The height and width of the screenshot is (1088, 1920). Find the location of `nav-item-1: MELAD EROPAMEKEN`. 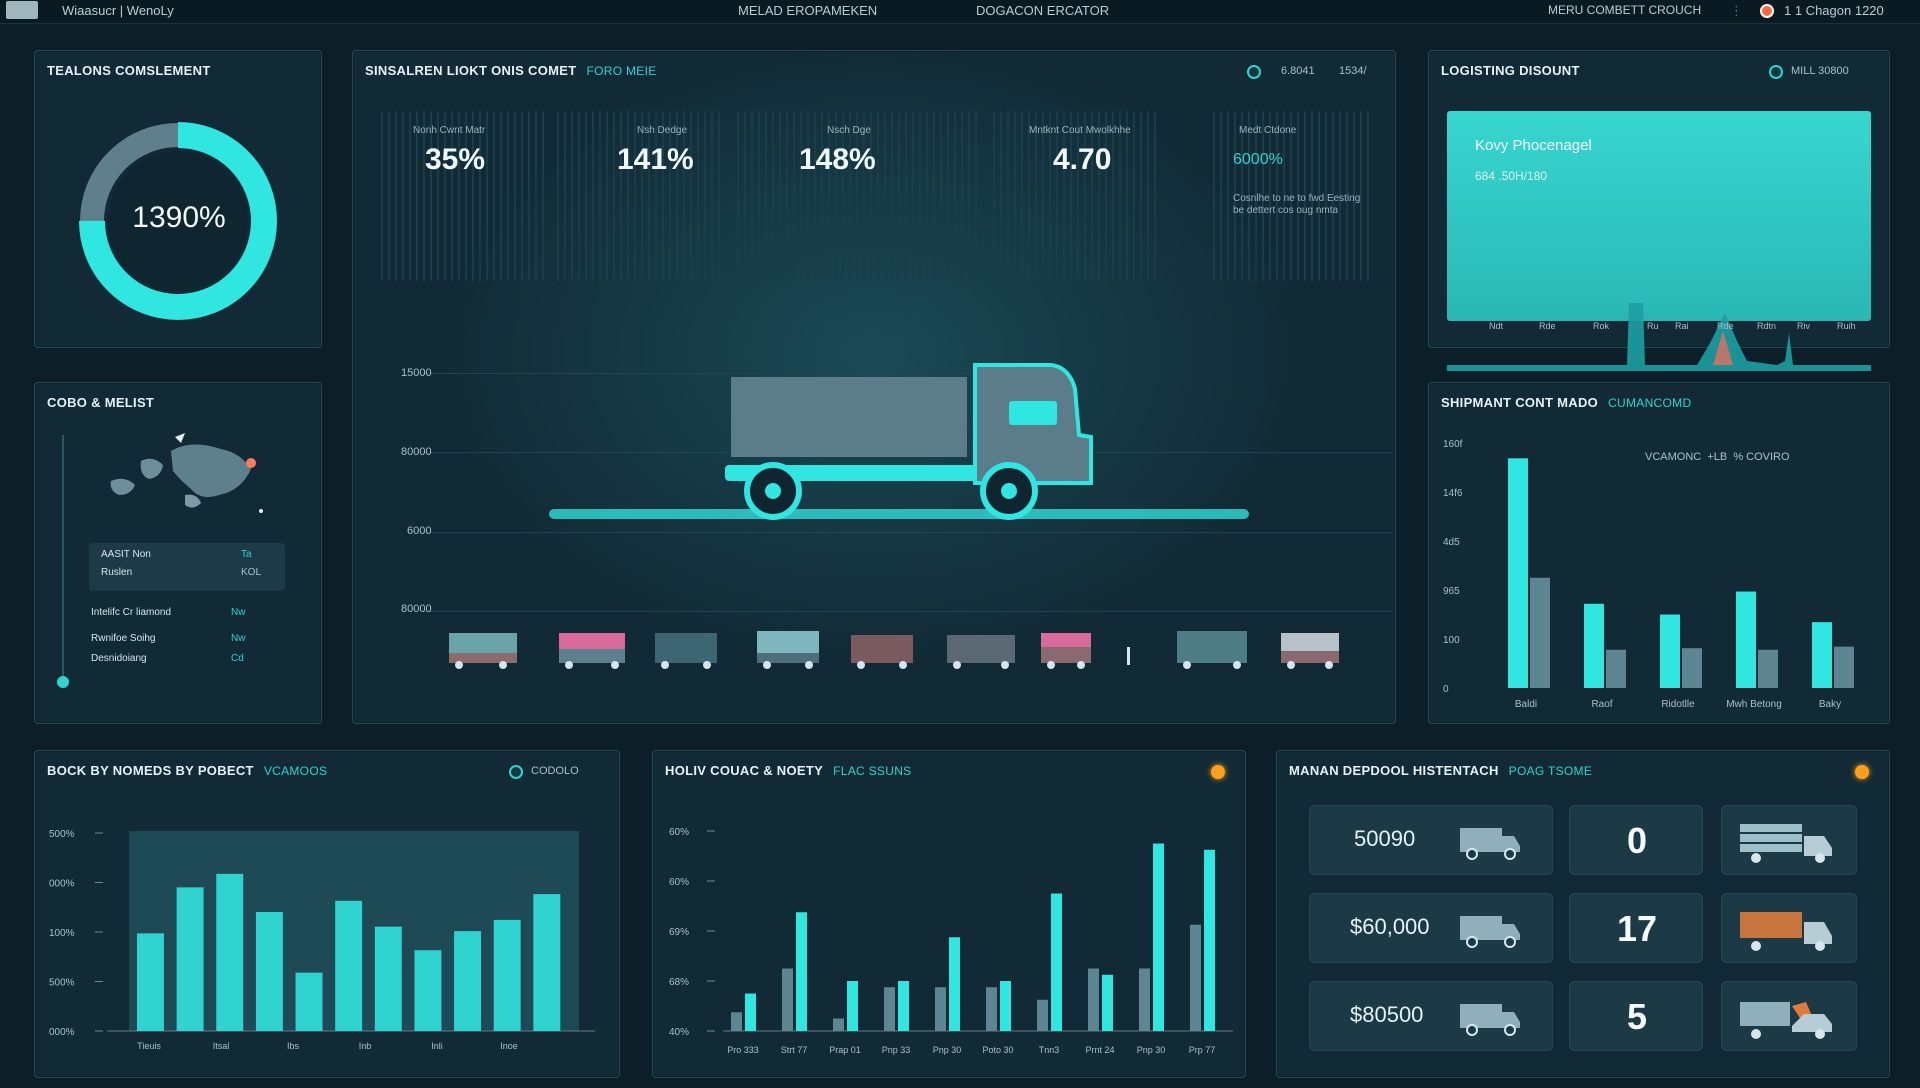

nav-item-1: MELAD EROPAMEKEN is located at coordinates (807, 10).